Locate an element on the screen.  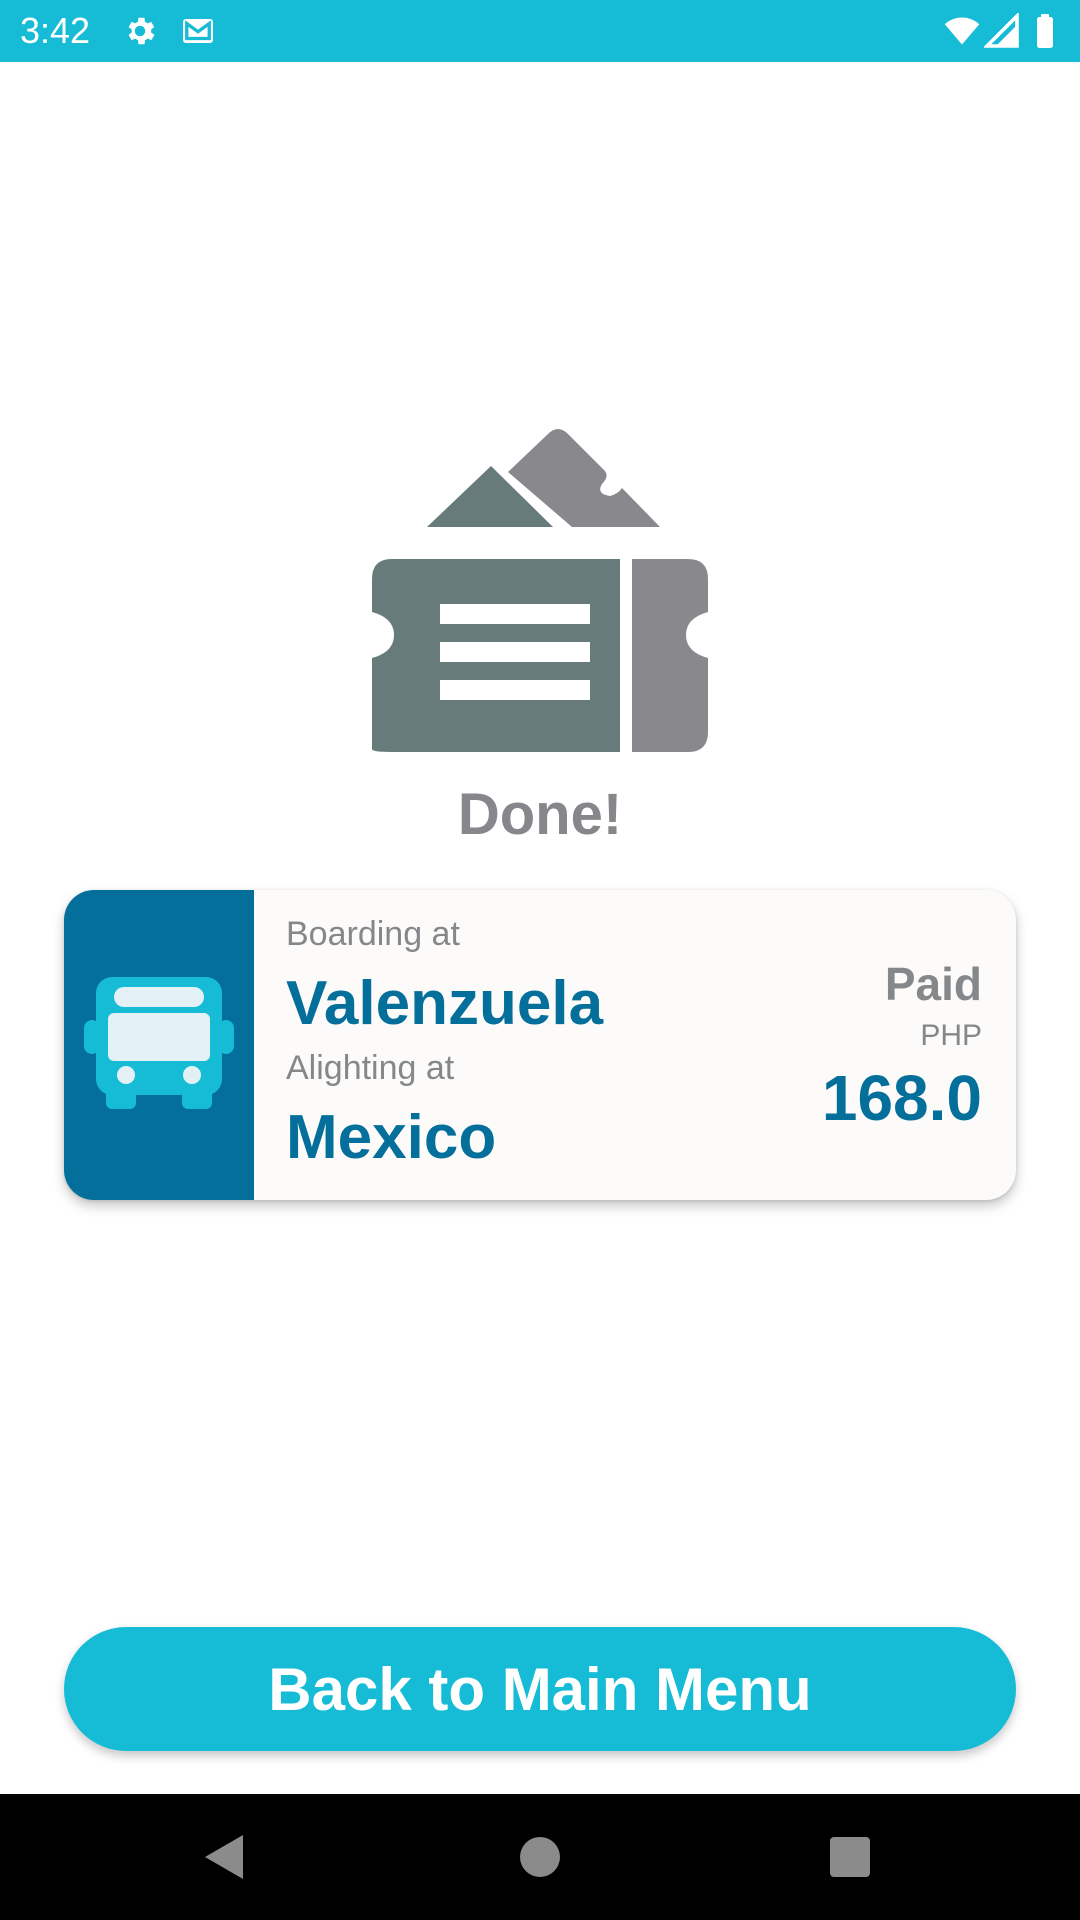
wifi-icon is located at coordinates (962, 31).